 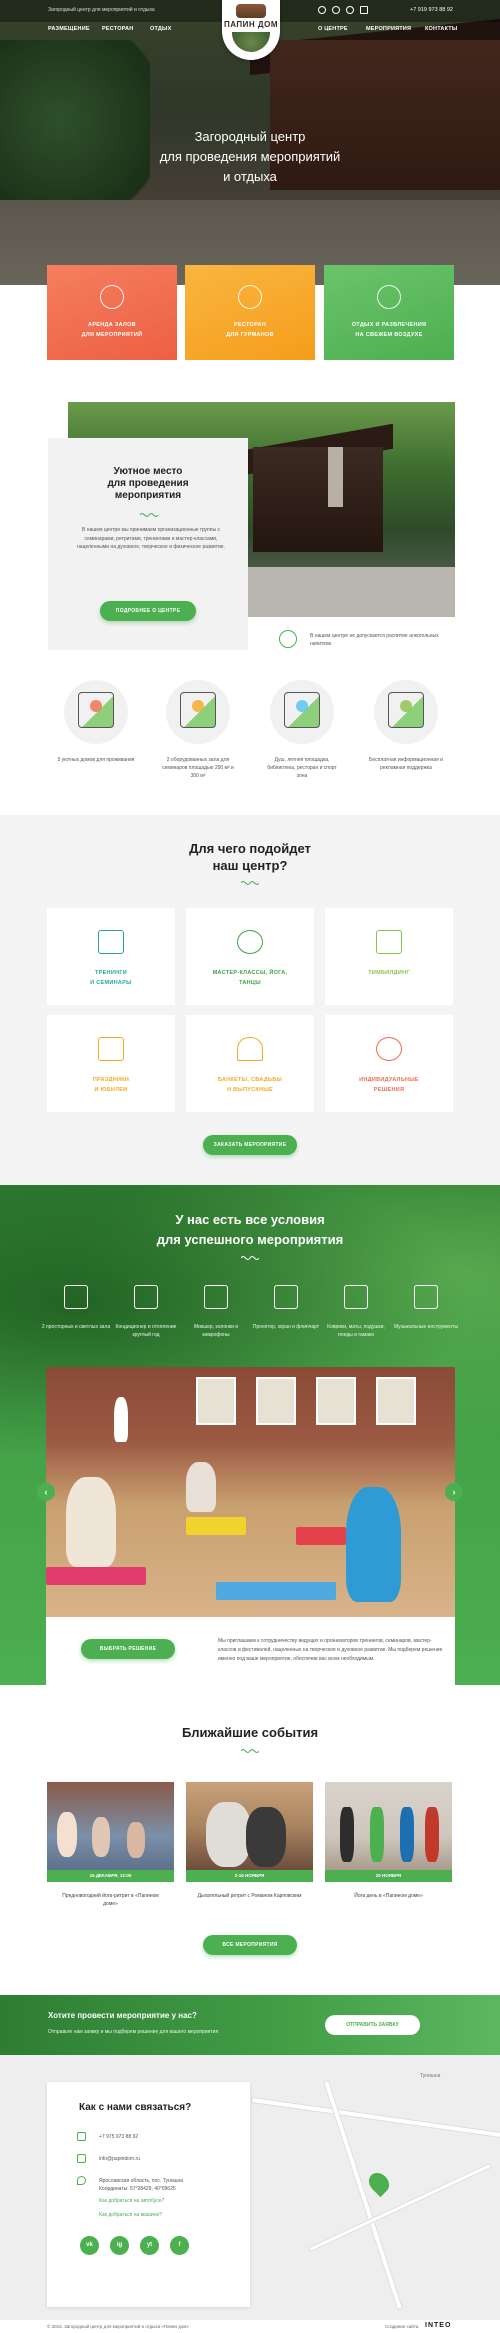 What do you see at coordinates (137, 2189) in the screenshot?
I see `contact-coordinates: Координаты: 57°28429, 40°09625` at bounding box center [137, 2189].